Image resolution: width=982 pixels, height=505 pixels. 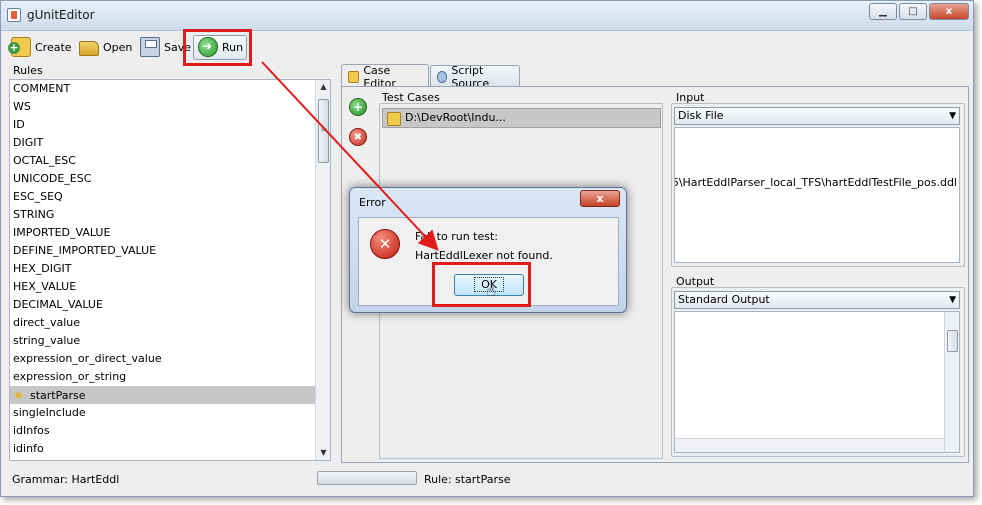 I want to click on minimize-button: ▁, so click(x=883, y=11).